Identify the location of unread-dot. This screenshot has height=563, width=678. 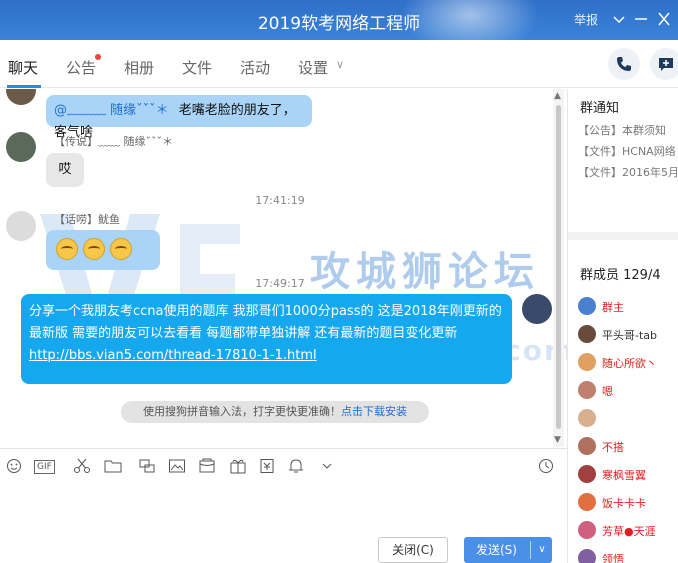
(98, 57).